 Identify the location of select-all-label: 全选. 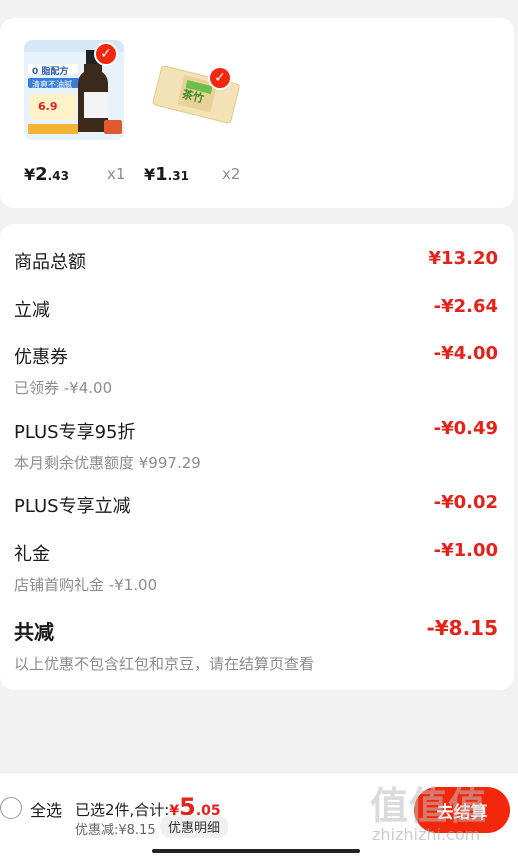
(46, 809).